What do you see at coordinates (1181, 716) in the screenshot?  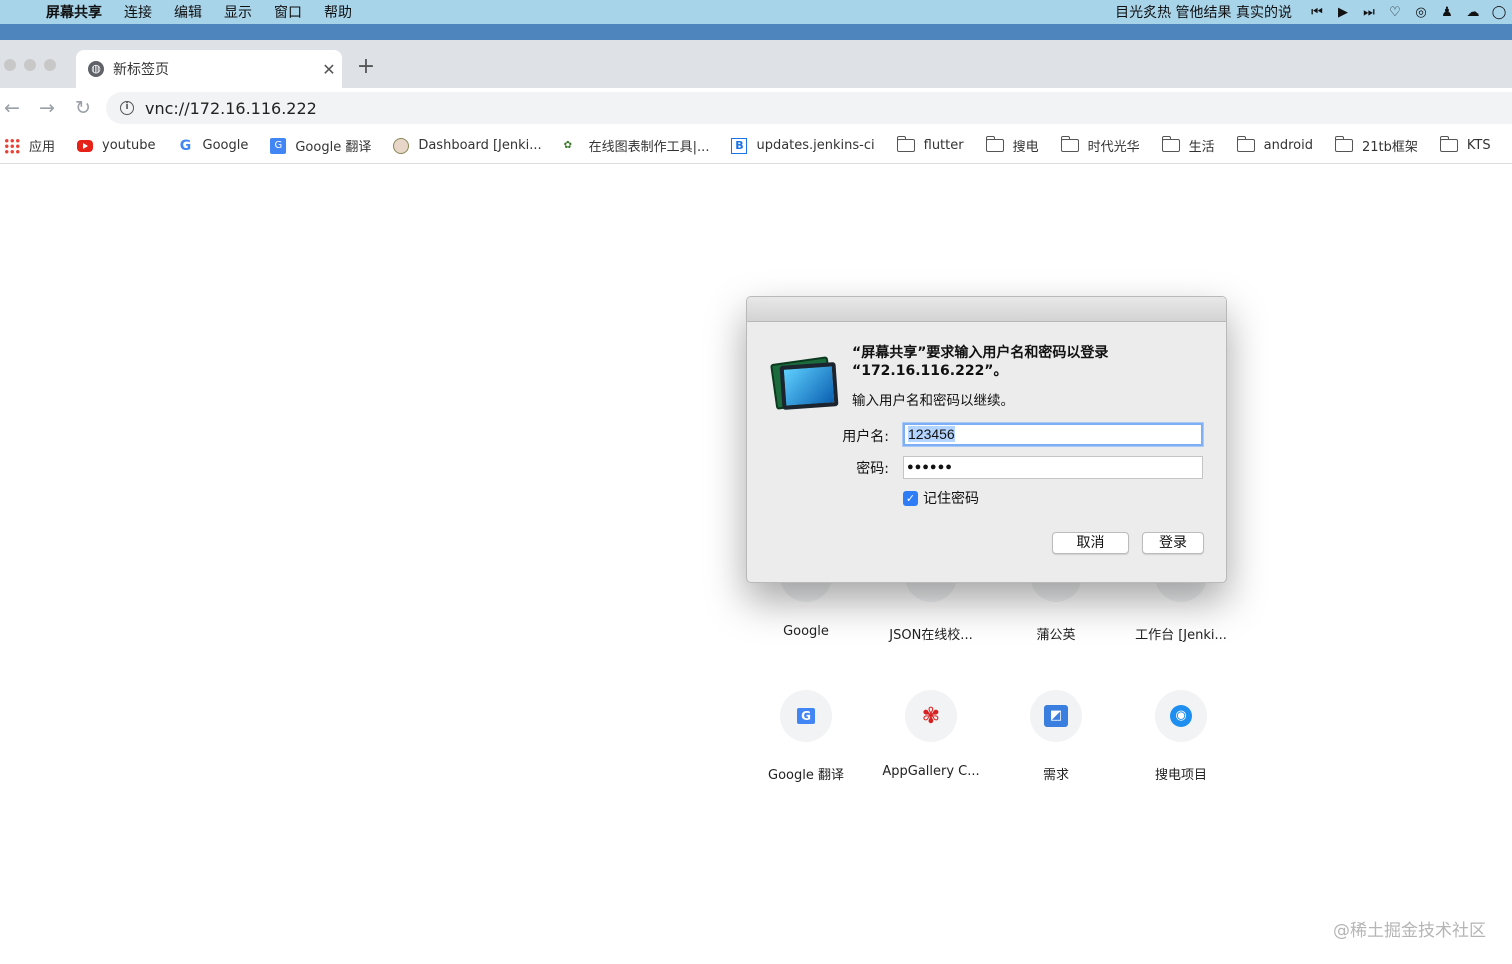 I see `monster-icon: ◉` at bounding box center [1181, 716].